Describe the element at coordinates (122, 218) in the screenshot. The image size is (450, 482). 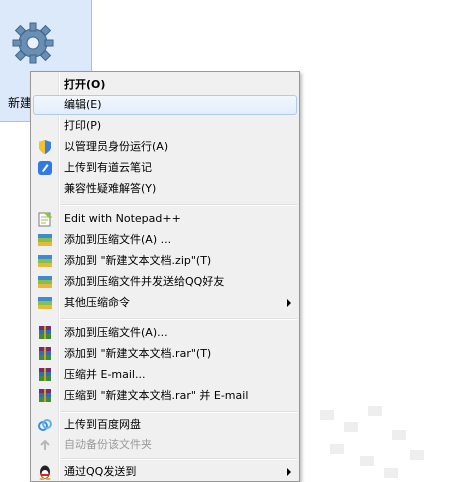
I see `menu-item-label: Edit with Notepad++` at that location.